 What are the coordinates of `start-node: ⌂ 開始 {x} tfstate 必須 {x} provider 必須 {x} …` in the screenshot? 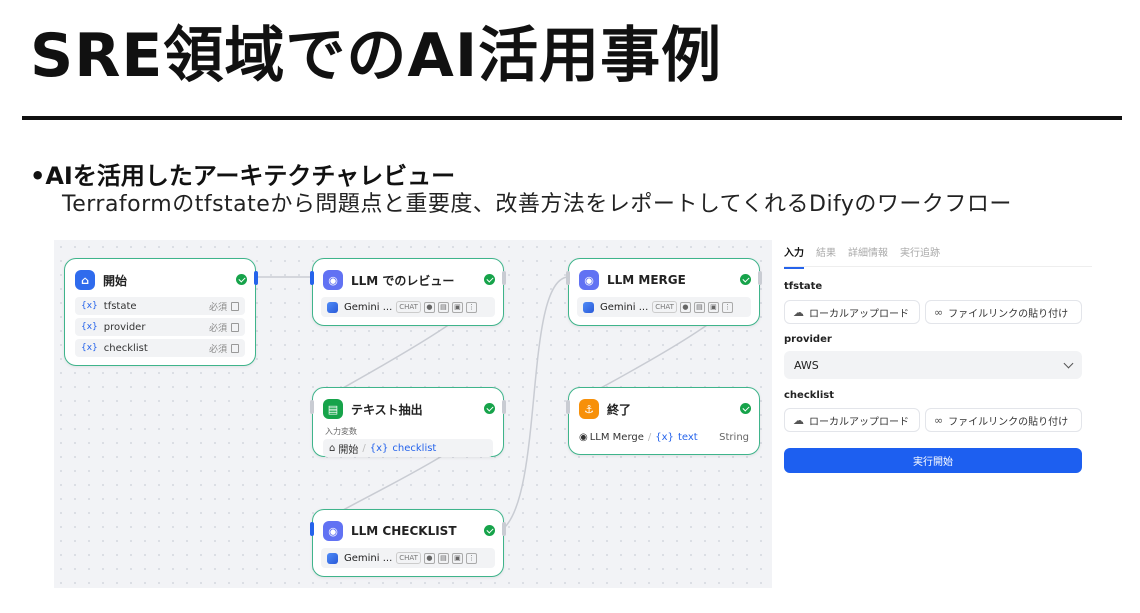 It's located at (161, 312).